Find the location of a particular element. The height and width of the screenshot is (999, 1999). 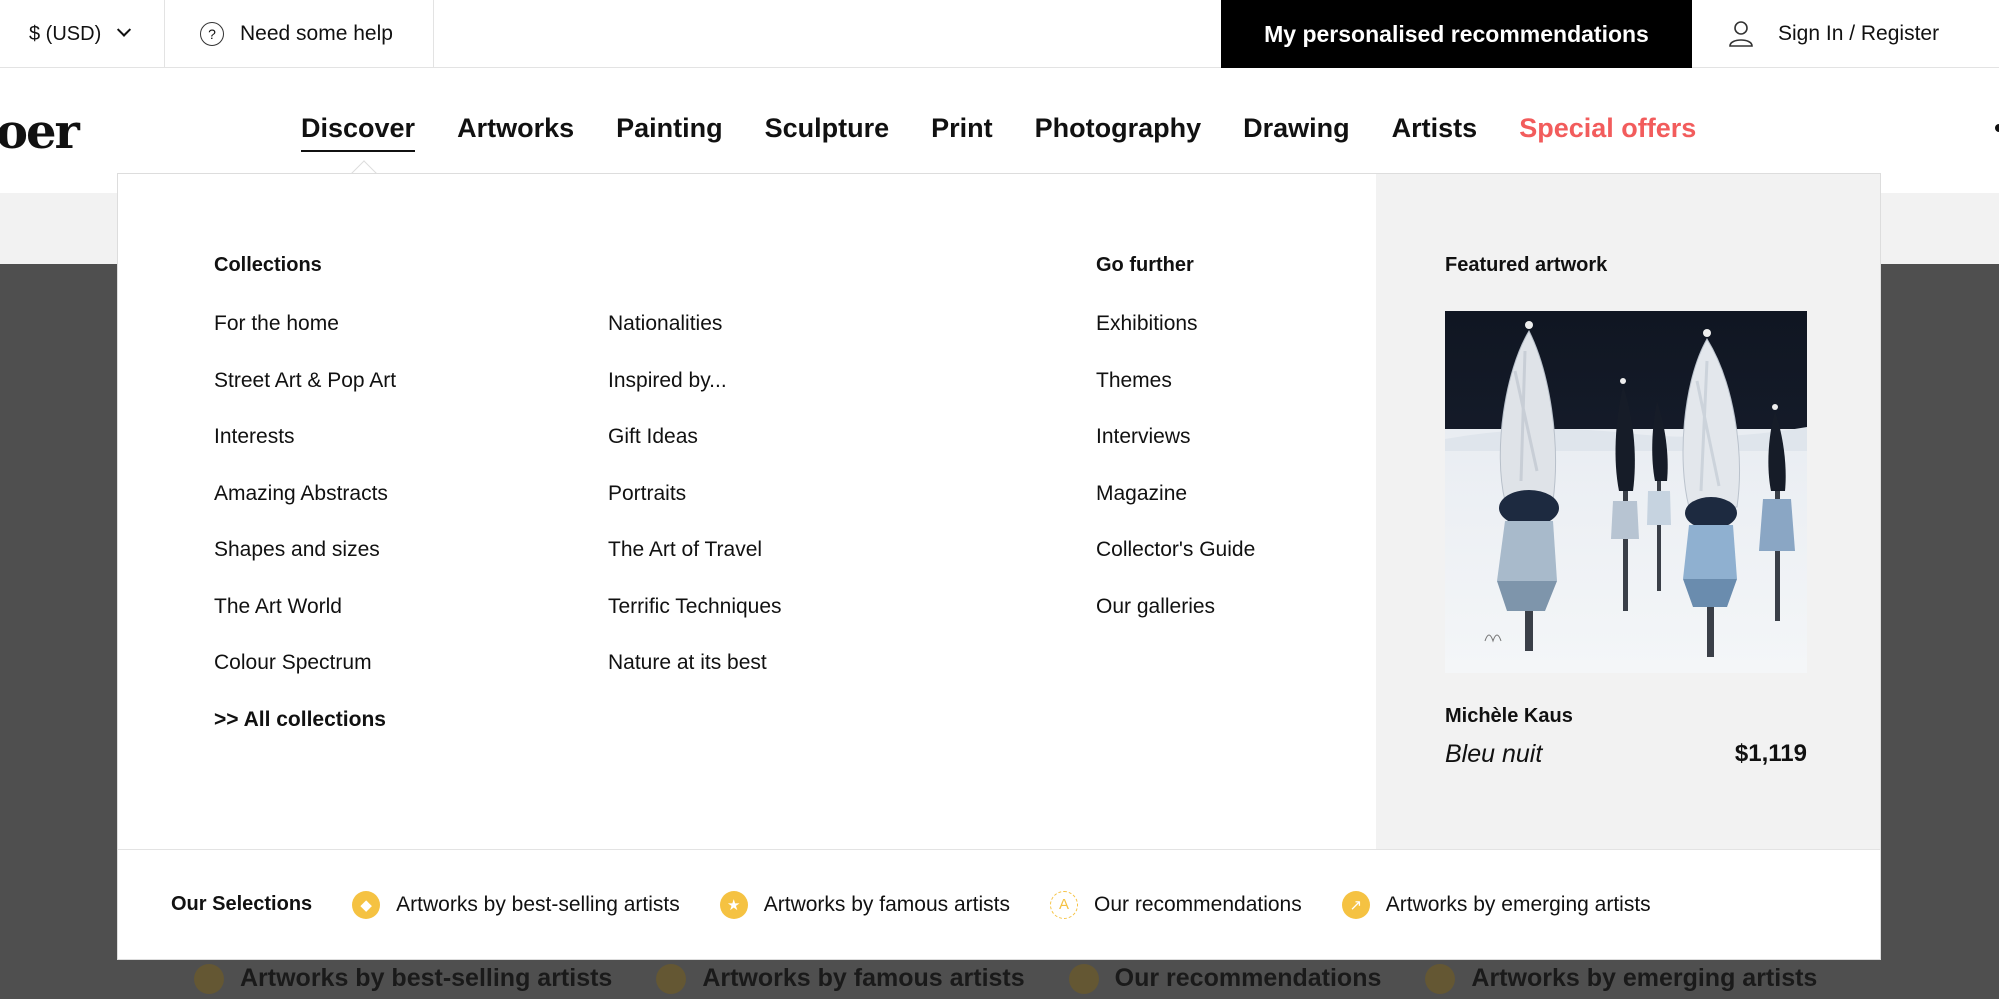

go-further-heading: Go further is located at coordinates (1145, 265).